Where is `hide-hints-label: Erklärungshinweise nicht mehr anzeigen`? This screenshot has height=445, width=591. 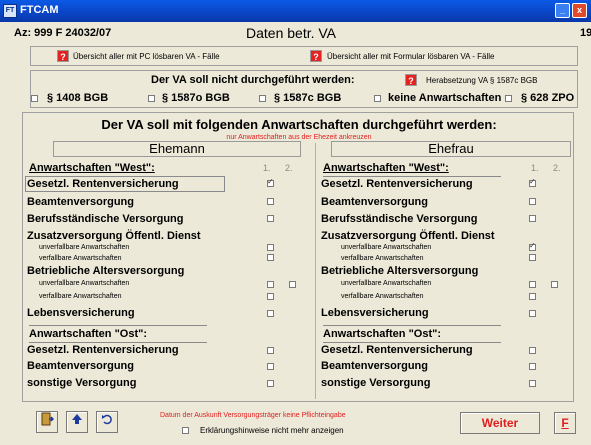 hide-hints-label: Erklärungshinweise nicht mehr anzeigen is located at coordinates (272, 430).